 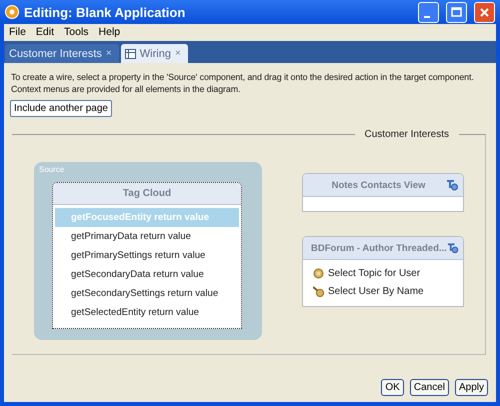 What do you see at coordinates (378, 185) in the screenshot?
I see `component-title: Notes Contacts View` at bounding box center [378, 185].